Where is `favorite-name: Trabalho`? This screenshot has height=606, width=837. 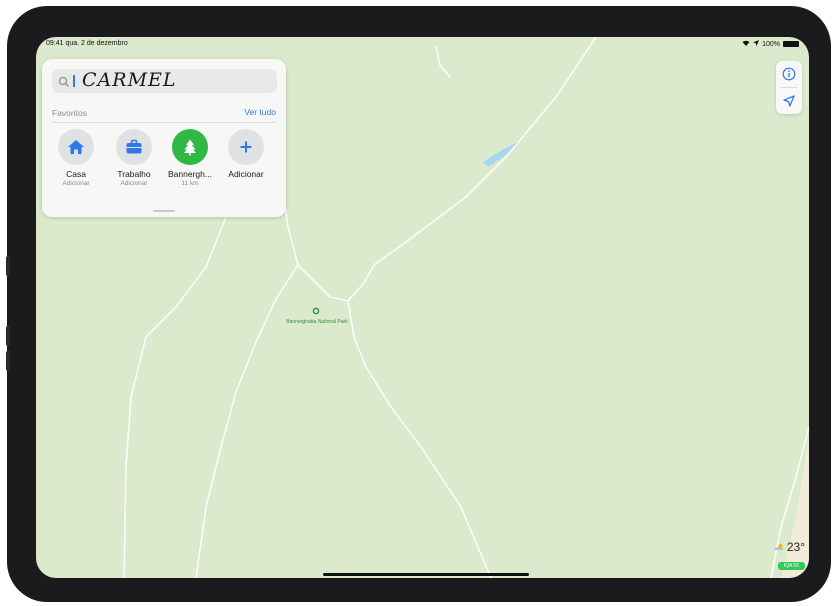
favorite-name: Trabalho is located at coordinates (134, 174).